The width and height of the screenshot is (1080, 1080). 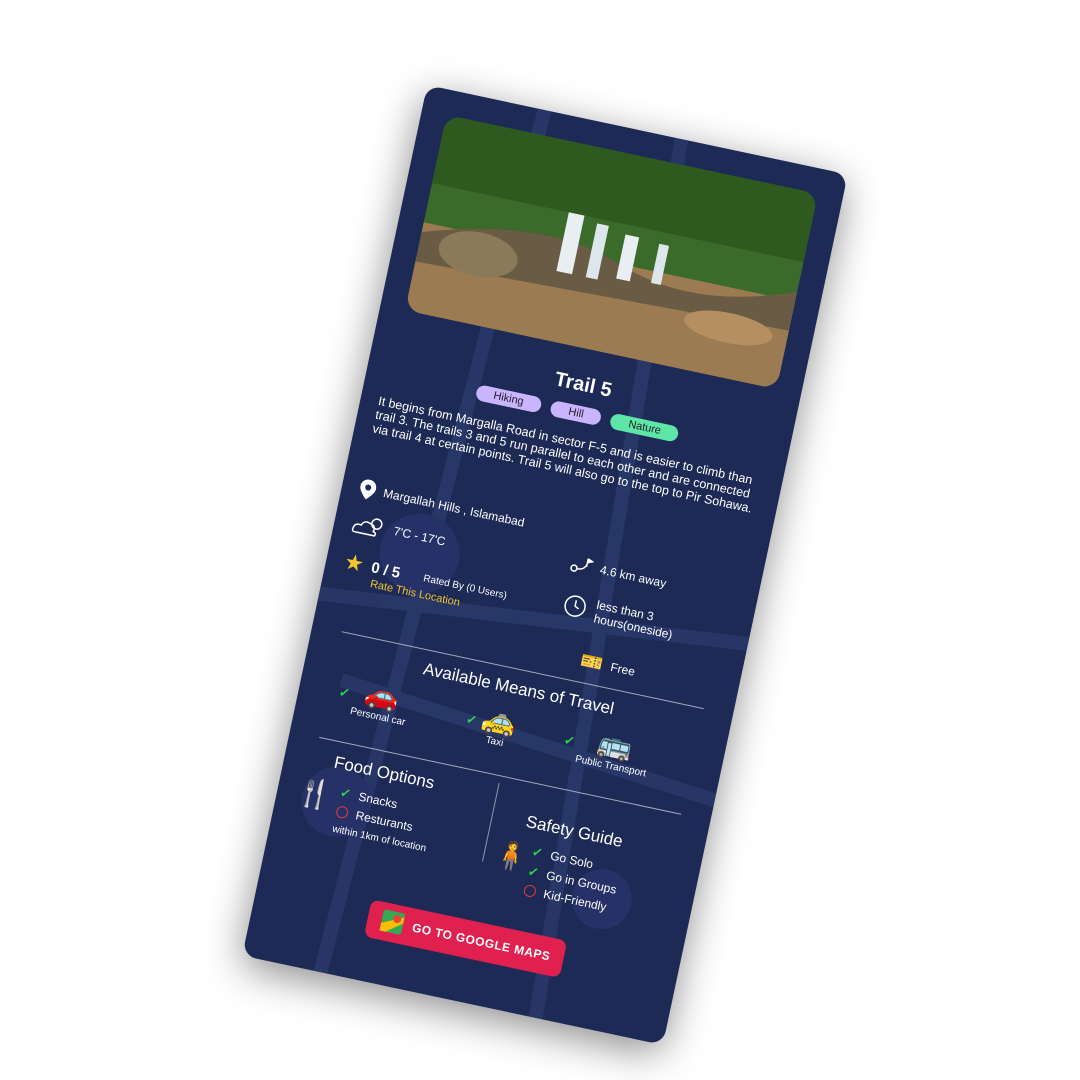 I want to click on utensils-icon: 🍴, so click(x=315, y=793).